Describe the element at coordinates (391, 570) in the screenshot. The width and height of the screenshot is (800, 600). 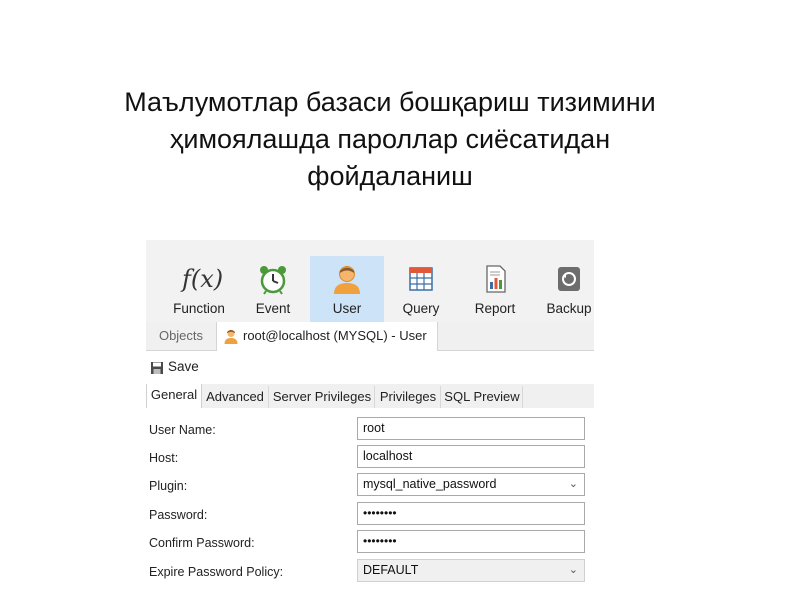
I see `expire-policy-value: DEFAULT` at that location.